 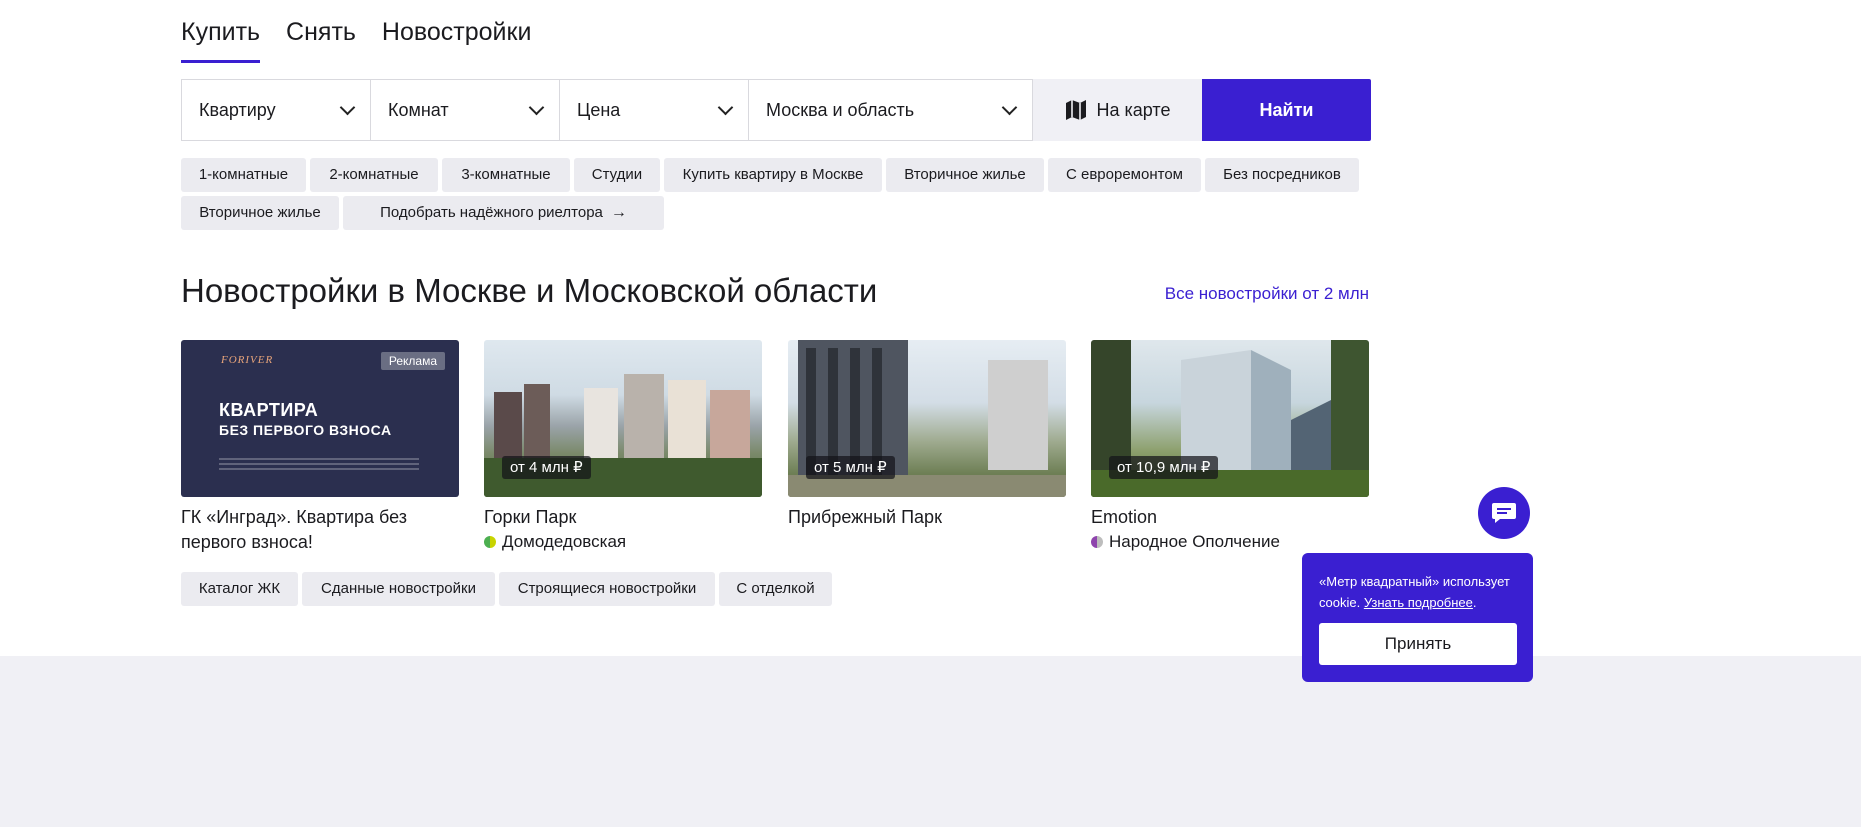 I want to click on complex-card: от 5 млн ₽ Прибрежный Парк, so click(x=927, y=435).